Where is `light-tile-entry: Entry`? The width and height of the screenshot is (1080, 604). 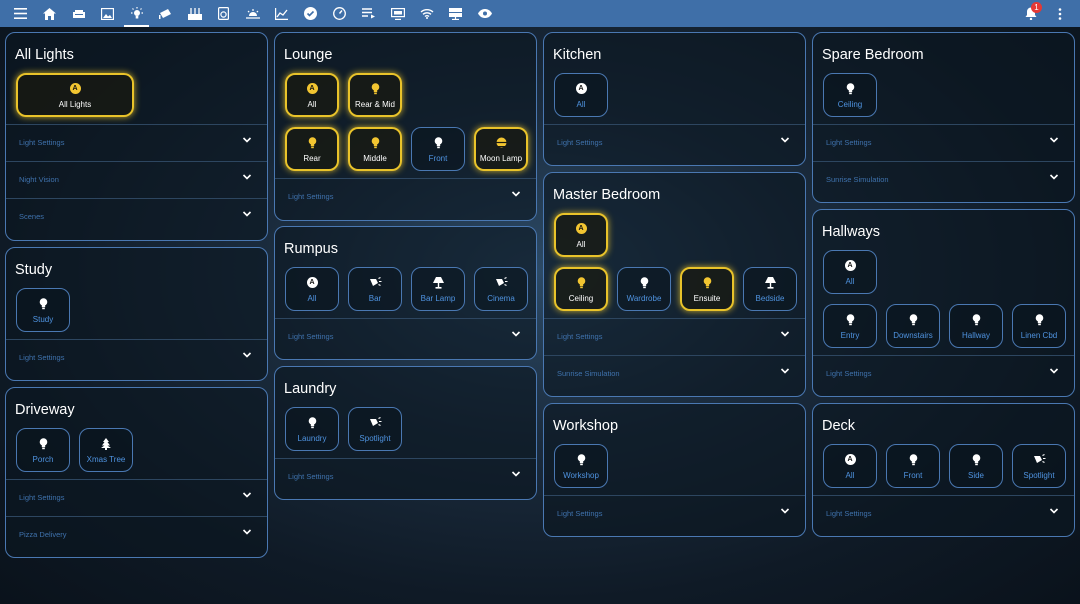
light-tile-entry: Entry is located at coordinates (850, 326).